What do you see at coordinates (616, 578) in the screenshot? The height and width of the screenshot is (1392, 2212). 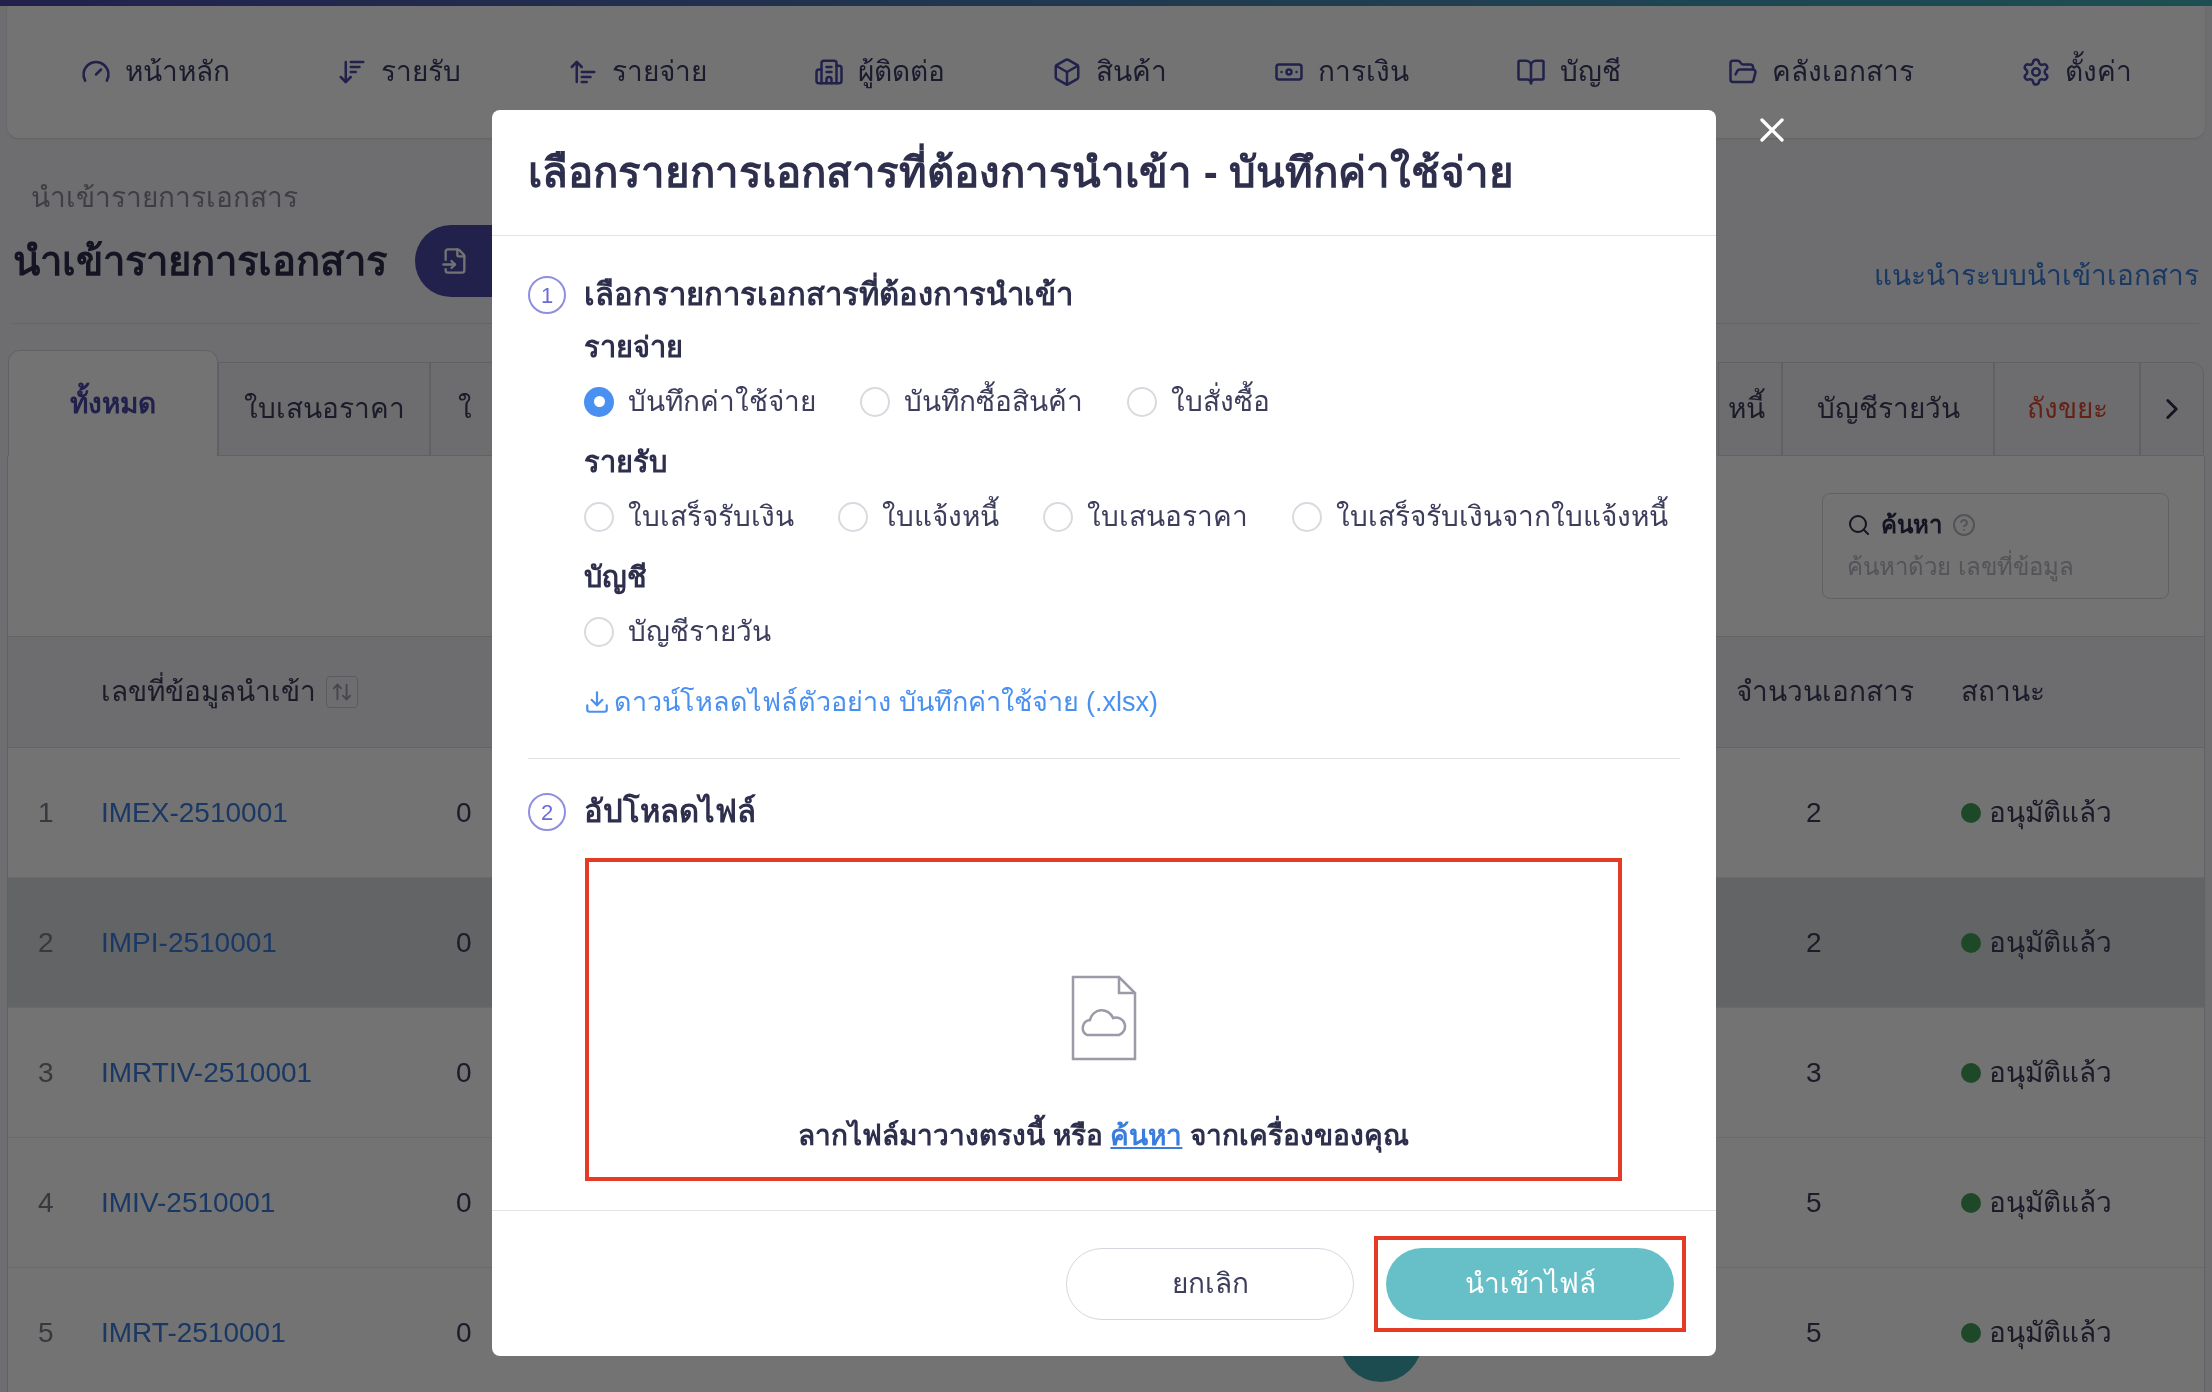 I see `group-label: บัญชี` at bounding box center [616, 578].